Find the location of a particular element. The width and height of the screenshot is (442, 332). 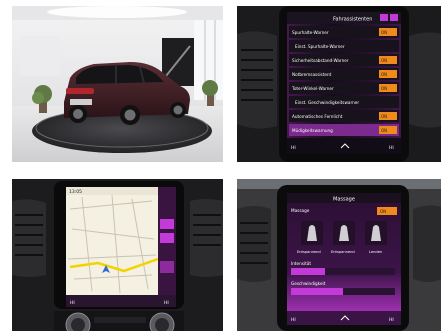

list-item: Einst. Geschwindigkeitswarner is located at coordinates (344, 102).